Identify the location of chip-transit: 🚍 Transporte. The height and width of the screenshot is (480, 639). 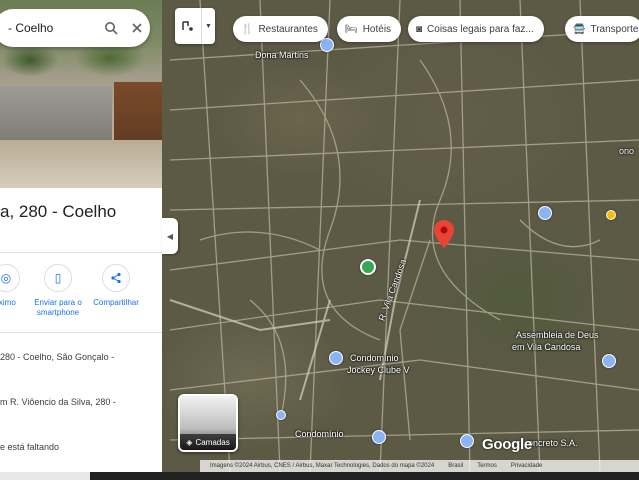
(602, 29).